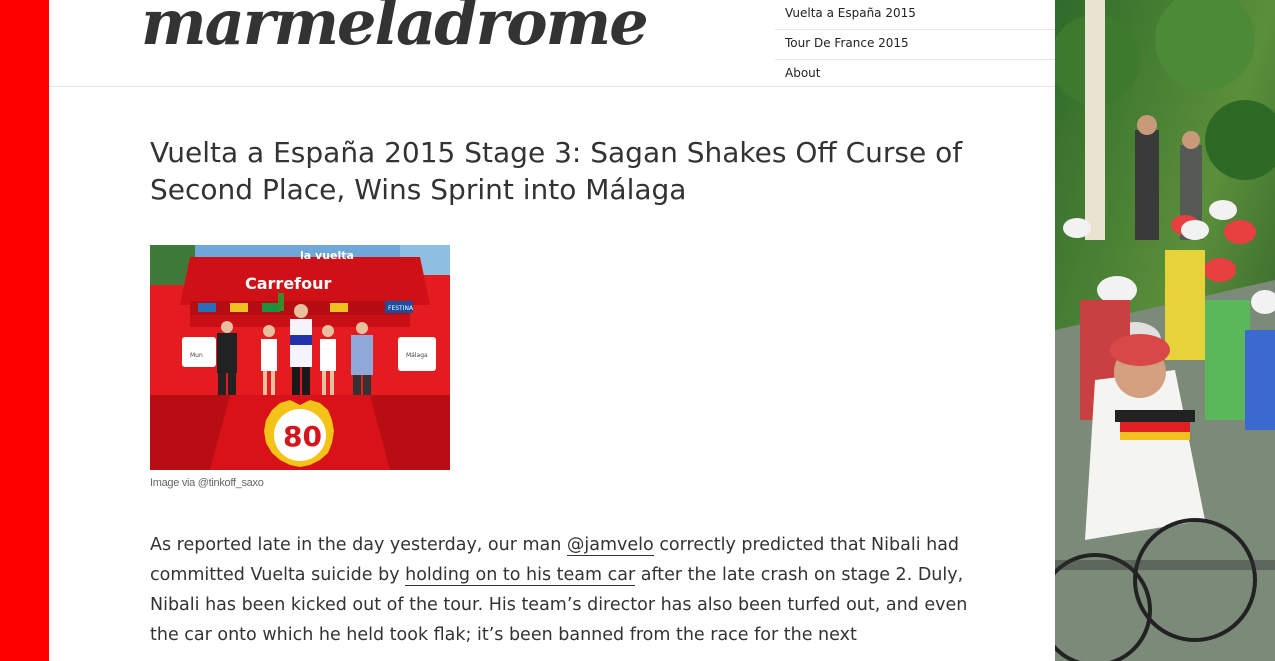 This screenshot has height=661, width=1275. I want to click on nav-item-vuelta-2015: Vuelta a España 2015, so click(915, 15).